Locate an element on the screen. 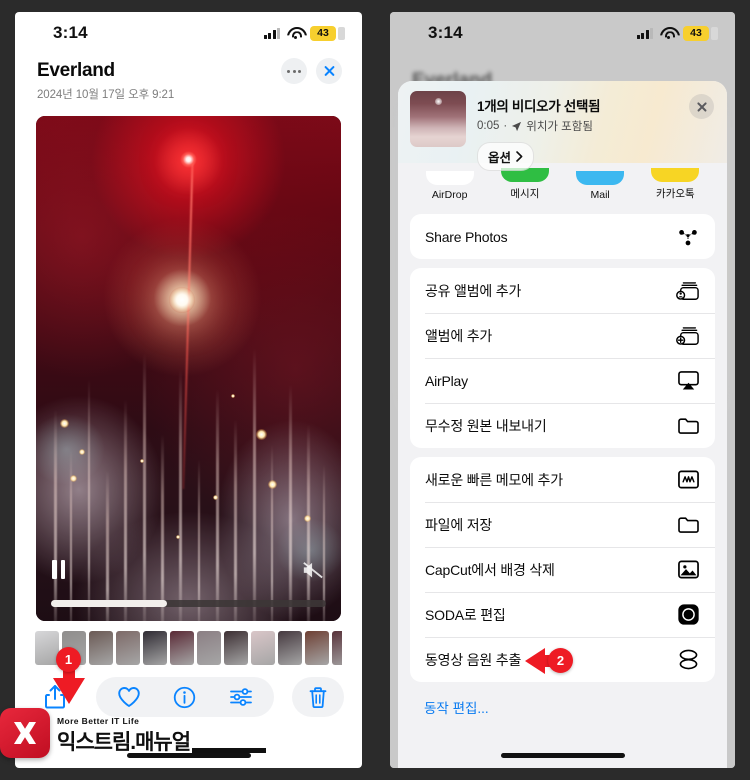  adjust-button is located at coordinates (241, 697).